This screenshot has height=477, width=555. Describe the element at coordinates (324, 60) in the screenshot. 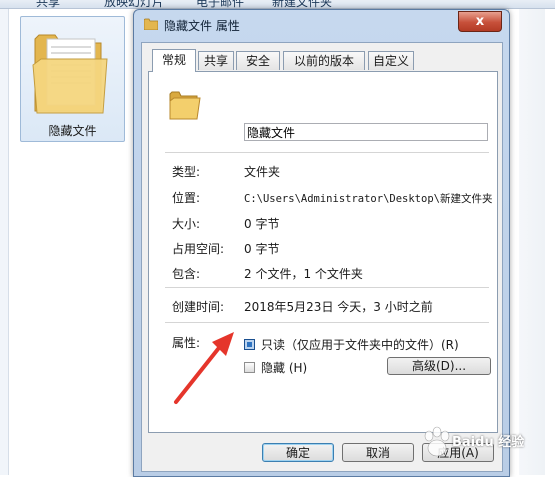

I see `tab-previous-versions: 以前的版本` at that location.